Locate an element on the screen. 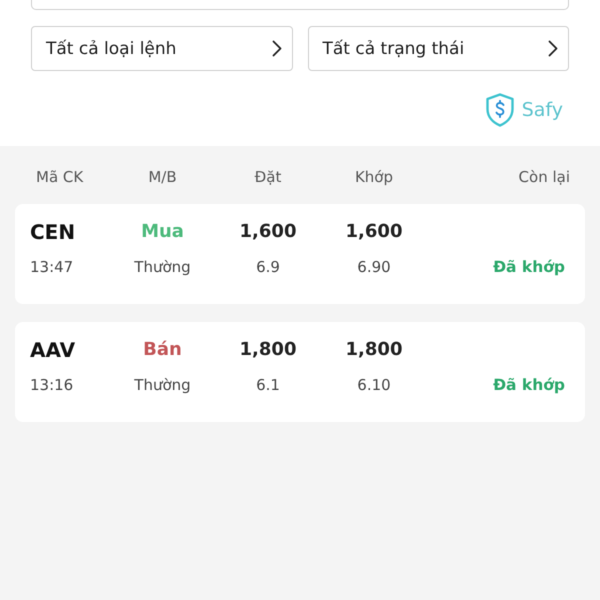  order-side: Bán is located at coordinates (162, 350).